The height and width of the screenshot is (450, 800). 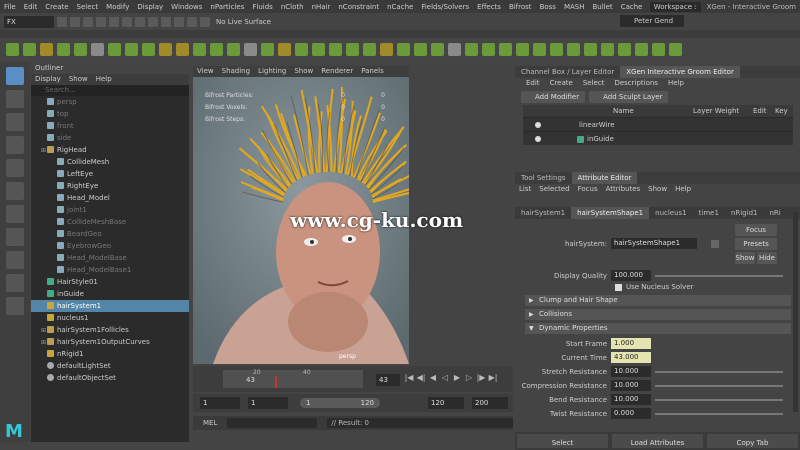 I want to click on copy-tab-button: Copy Tab, so click(x=752, y=441).